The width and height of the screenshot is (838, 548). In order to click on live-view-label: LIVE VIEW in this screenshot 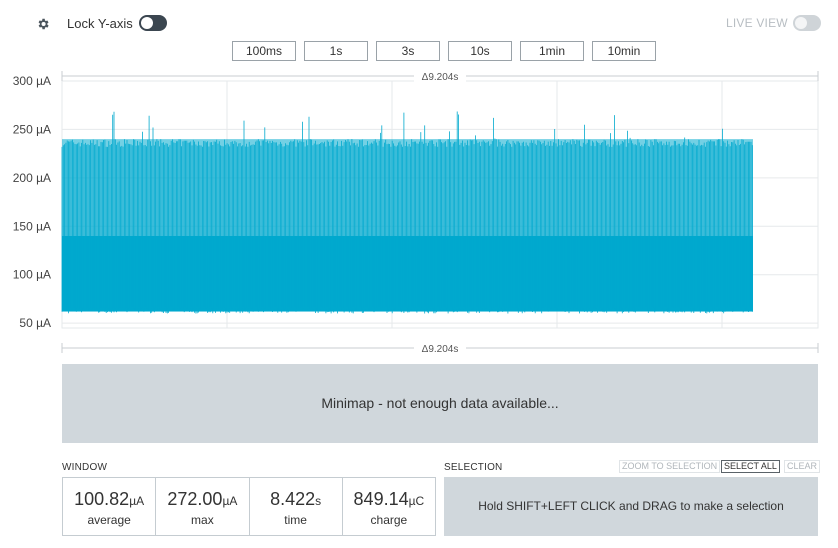, I will do `click(757, 23)`.